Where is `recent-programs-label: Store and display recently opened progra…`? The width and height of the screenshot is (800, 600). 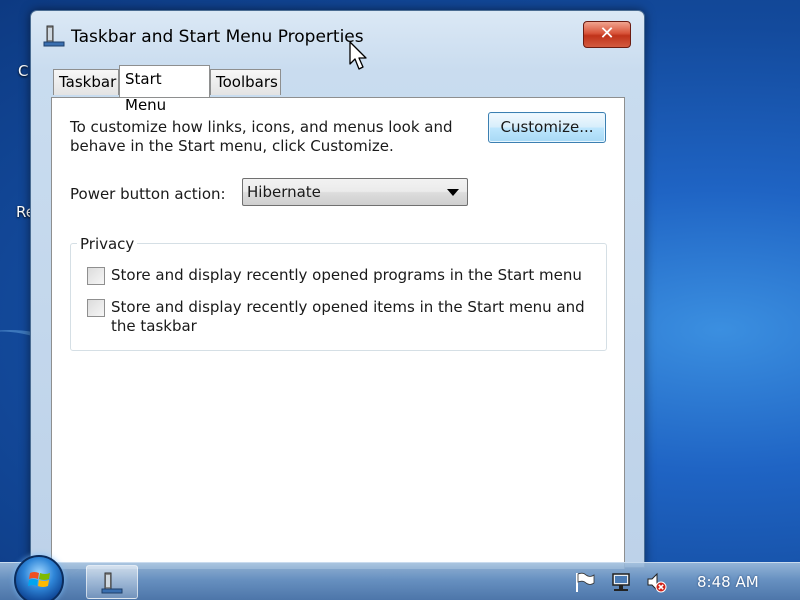 recent-programs-label: Store and display recently opened progra… is located at coordinates (349, 275).